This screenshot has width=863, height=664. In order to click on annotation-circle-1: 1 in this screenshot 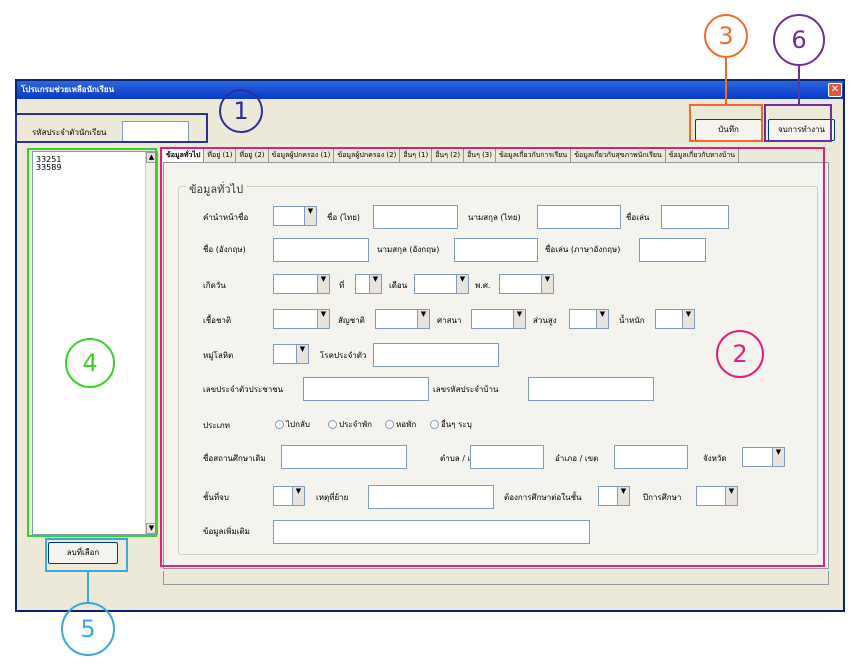, I will do `click(241, 111)`.